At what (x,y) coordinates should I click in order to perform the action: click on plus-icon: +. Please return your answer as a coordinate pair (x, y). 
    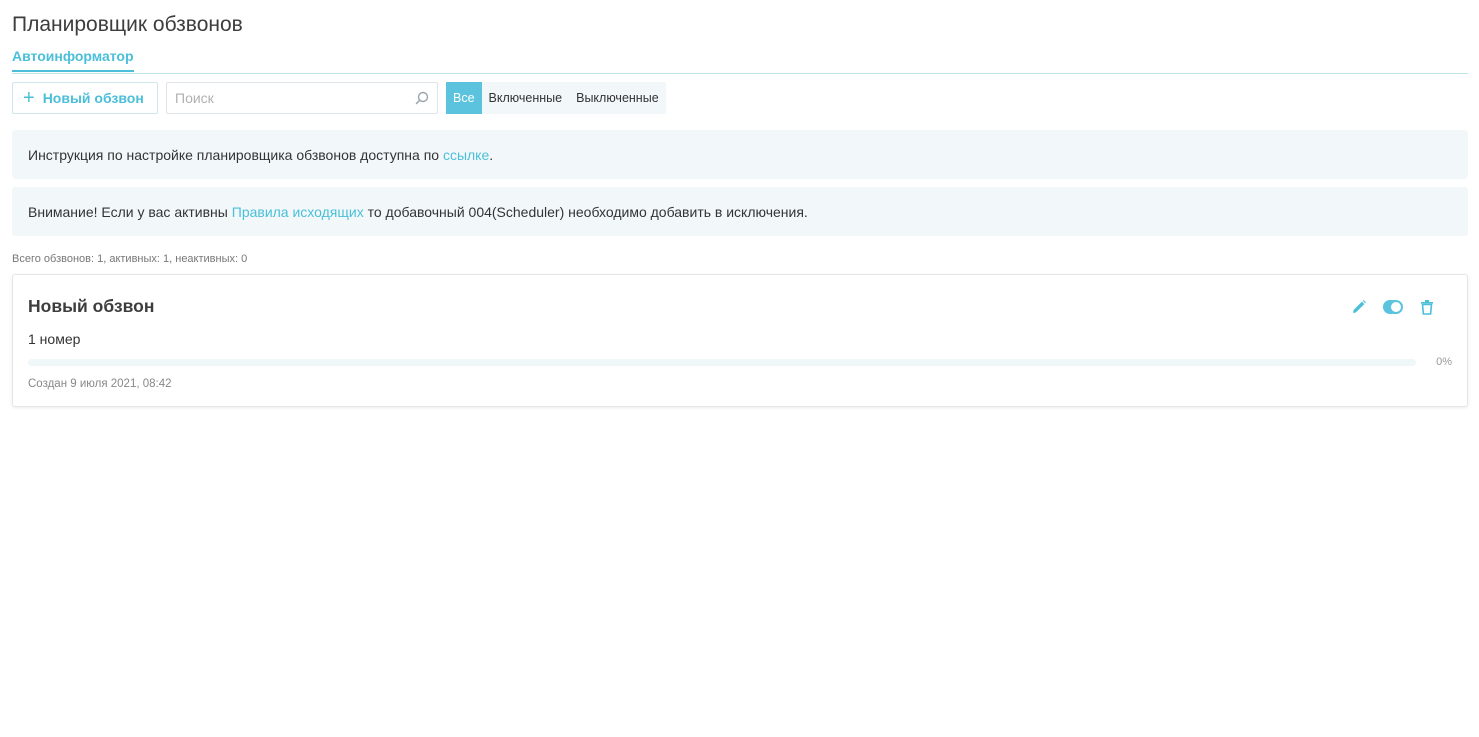
    Looking at the image, I should click on (29, 98).